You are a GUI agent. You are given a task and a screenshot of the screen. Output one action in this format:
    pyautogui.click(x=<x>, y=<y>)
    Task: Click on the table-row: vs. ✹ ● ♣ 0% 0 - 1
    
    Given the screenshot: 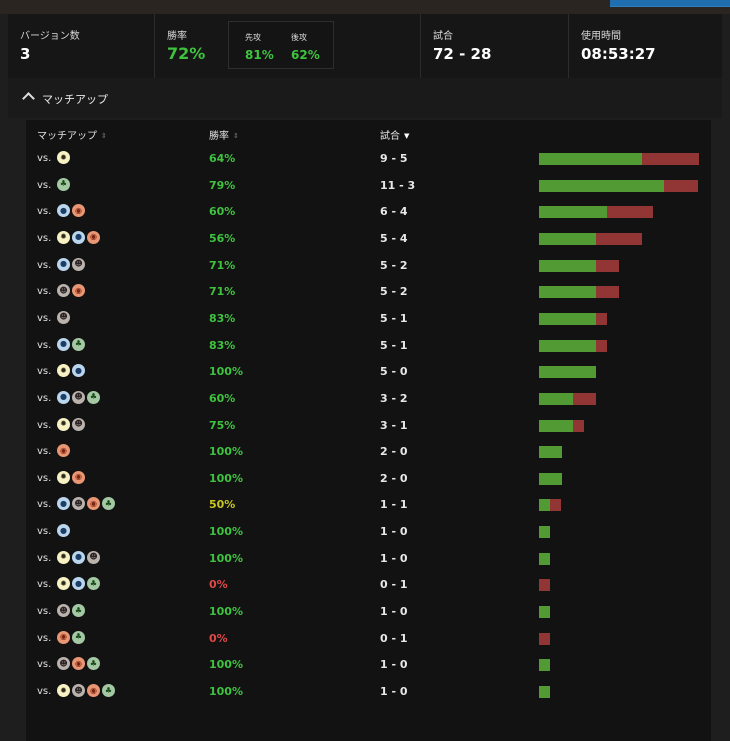 What is the action you would take?
    pyautogui.click(x=368, y=585)
    